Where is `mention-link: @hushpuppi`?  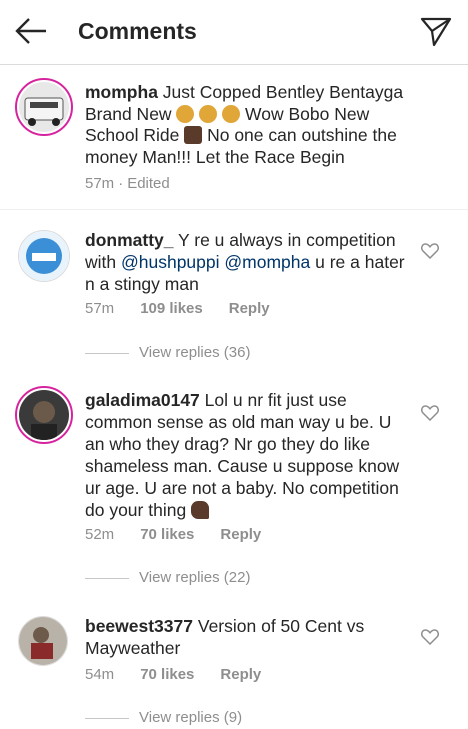
mention-link: @hushpuppi is located at coordinates (170, 262).